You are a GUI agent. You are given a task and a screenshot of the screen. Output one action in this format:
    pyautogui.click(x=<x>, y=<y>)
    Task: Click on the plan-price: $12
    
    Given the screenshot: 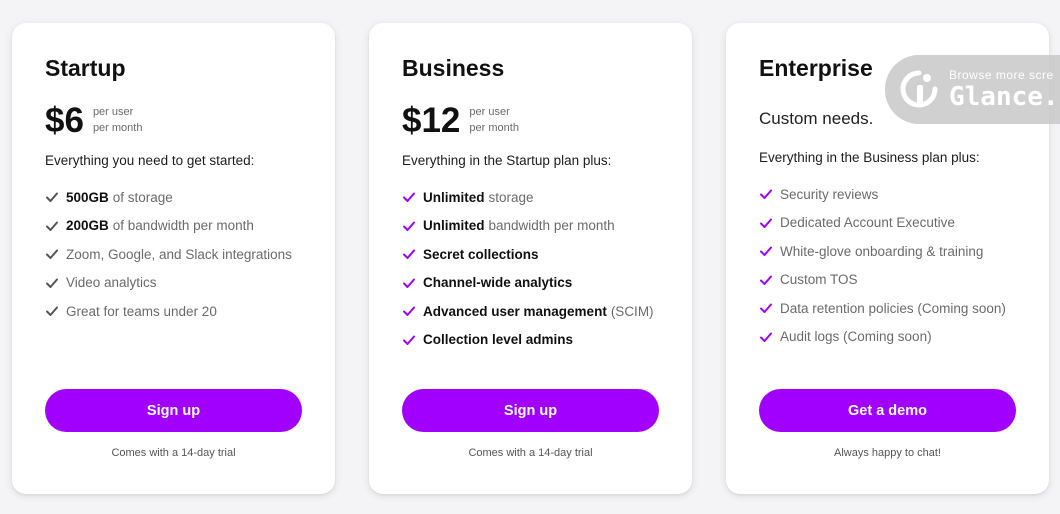 What is the action you would take?
    pyautogui.click(x=431, y=120)
    